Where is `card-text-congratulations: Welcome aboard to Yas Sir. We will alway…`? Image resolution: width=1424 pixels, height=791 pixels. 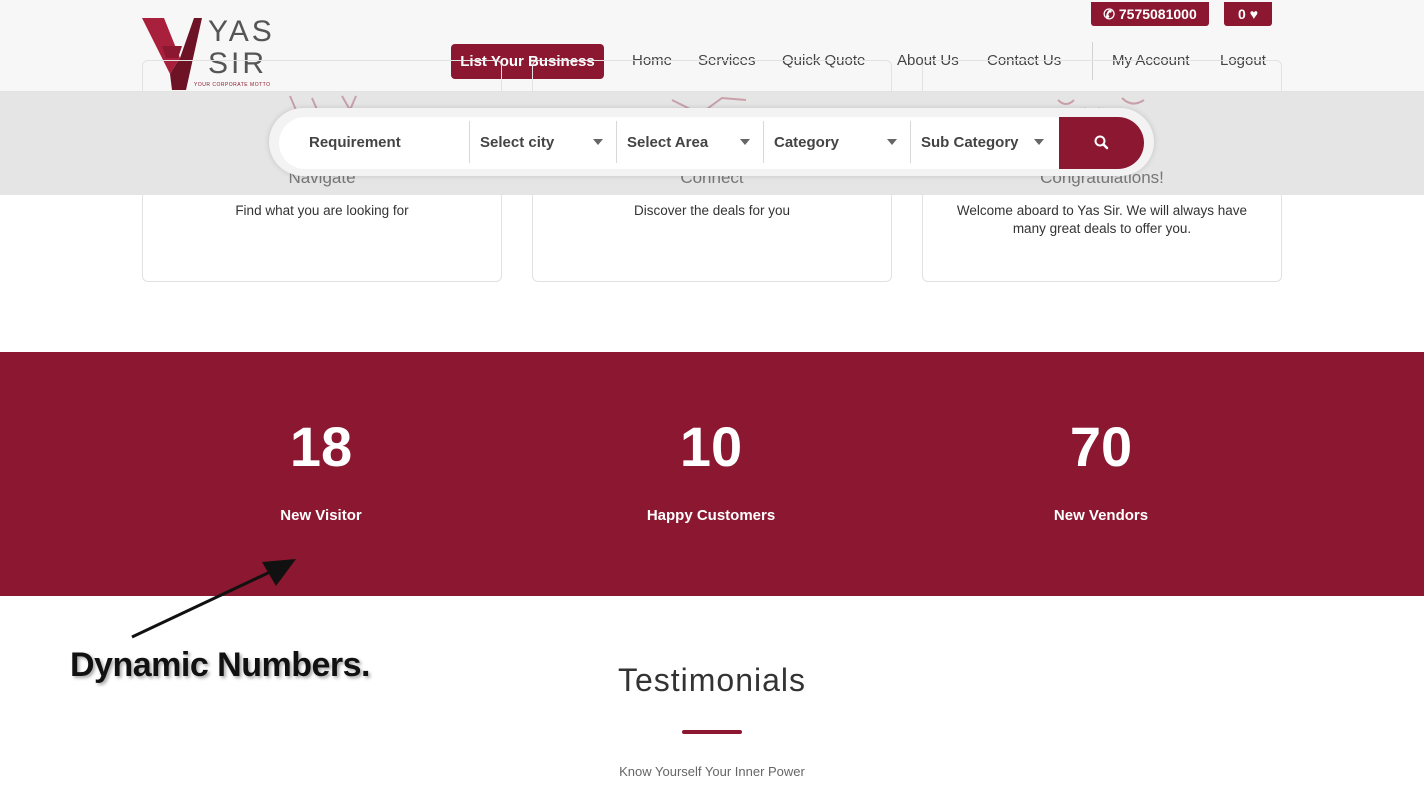 card-text-congratulations: Welcome aboard to Yas Sir. We will alway… is located at coordinates (1102, 219).